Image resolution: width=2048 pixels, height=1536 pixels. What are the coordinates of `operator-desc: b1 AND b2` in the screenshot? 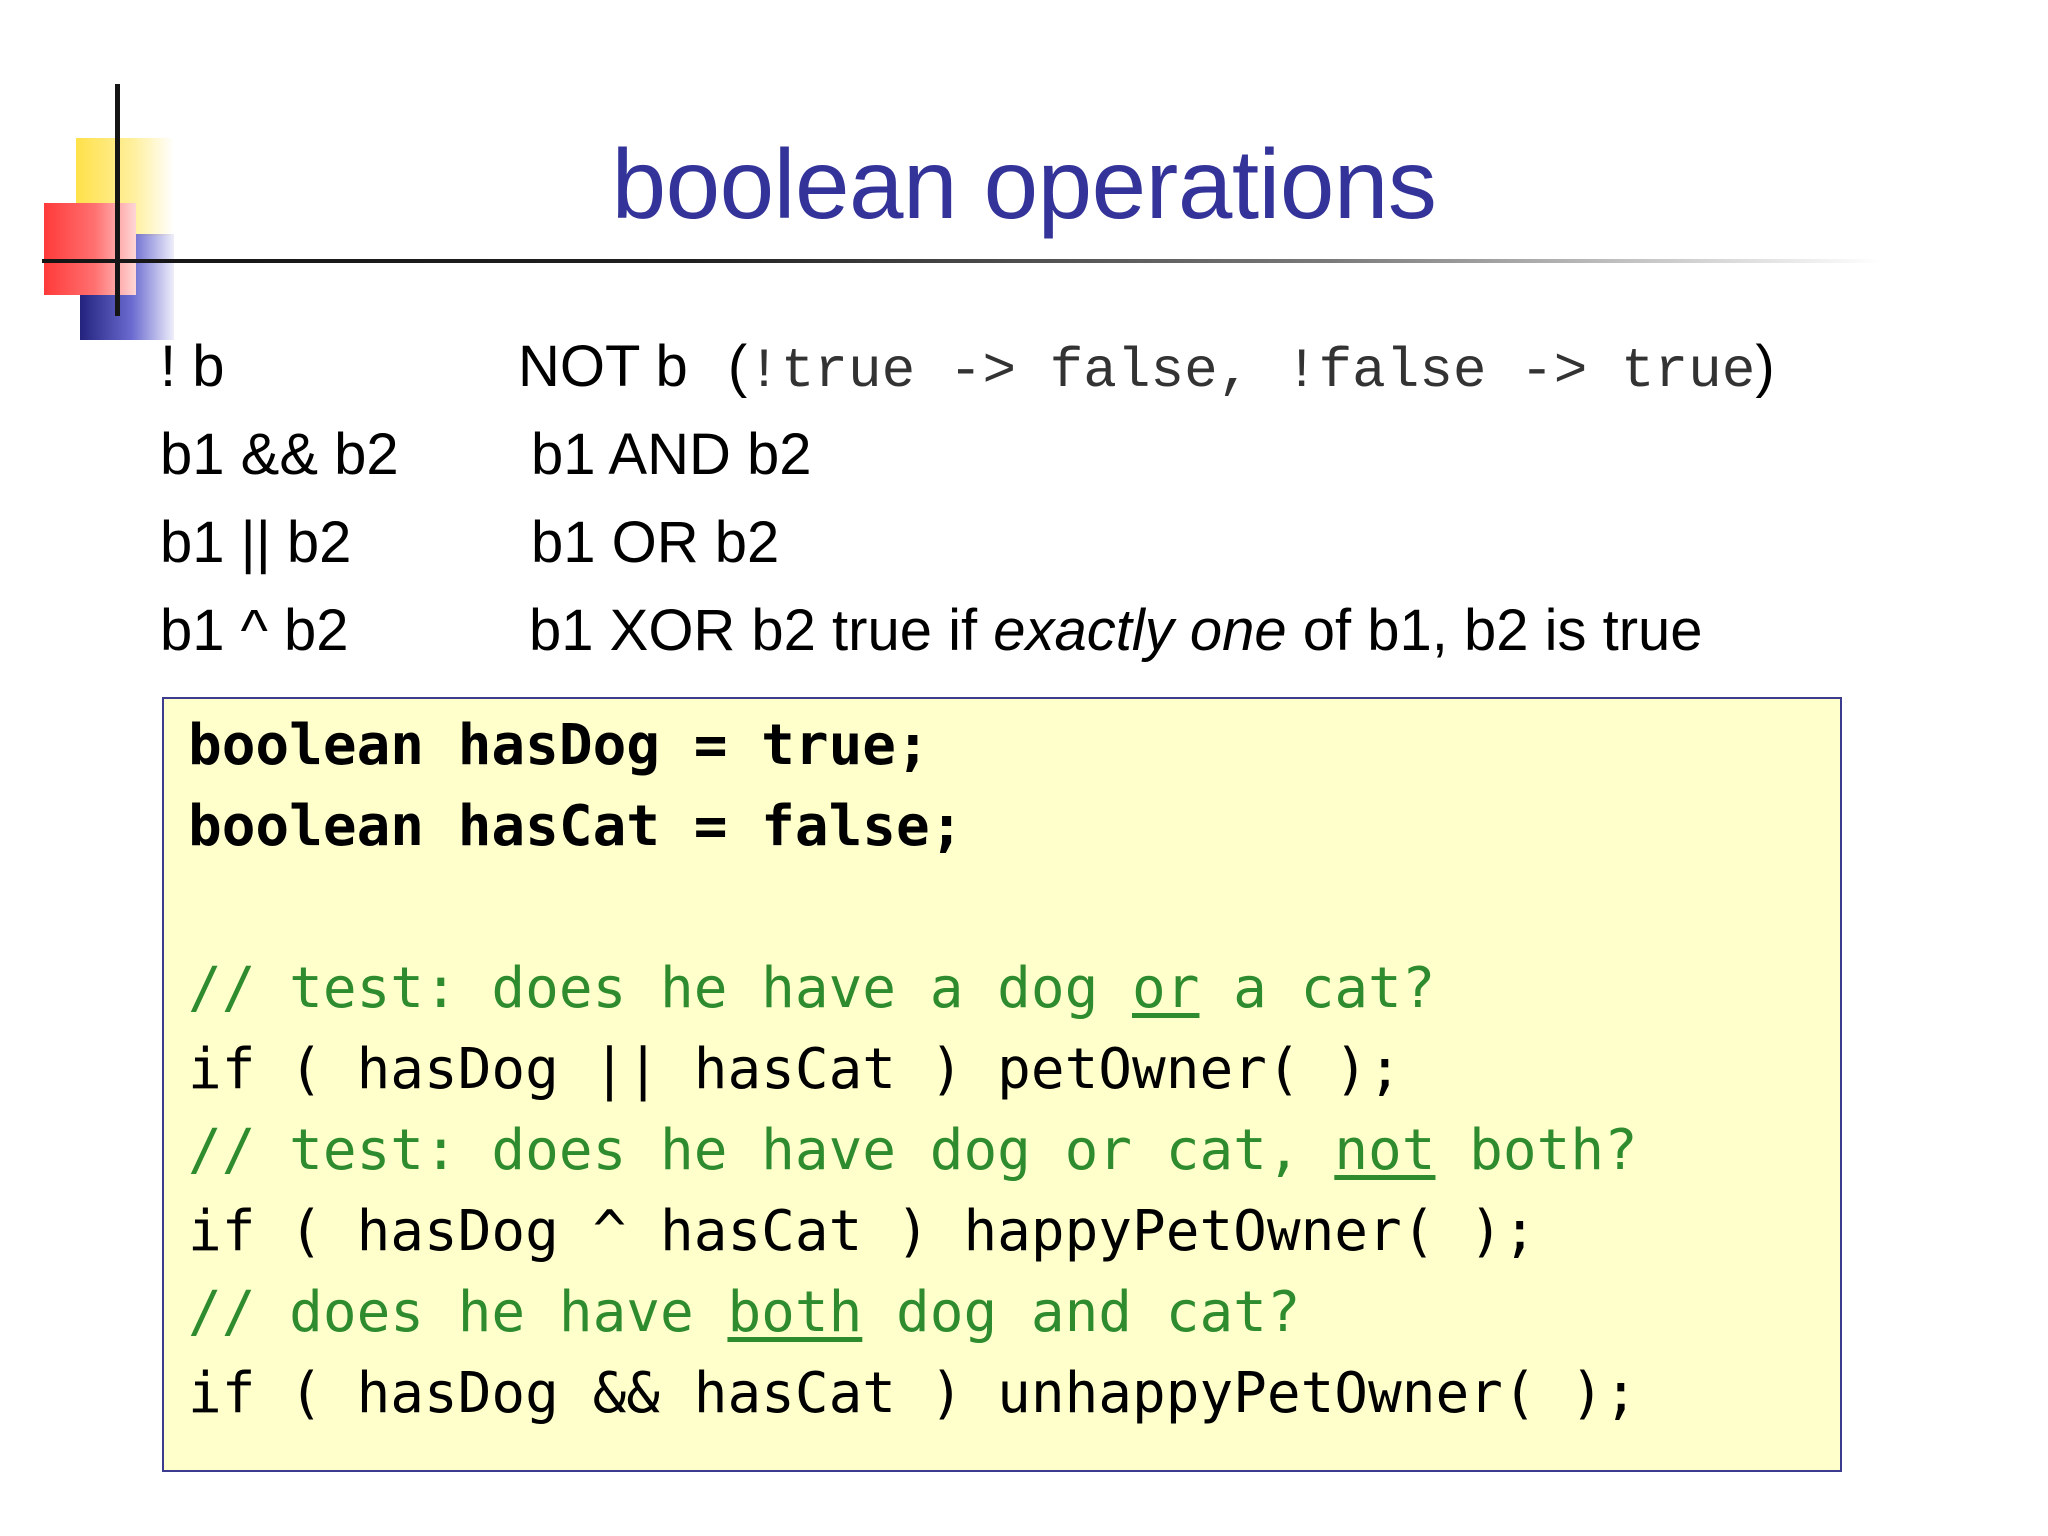 It's located at (671, 454).